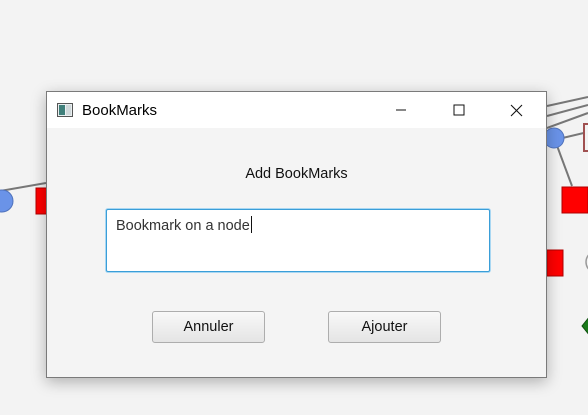 The width and height of the screenshot is (588, 415). Describe the element at coordinates (251, 224) in the screenshot. I see `text-caret` at that location.